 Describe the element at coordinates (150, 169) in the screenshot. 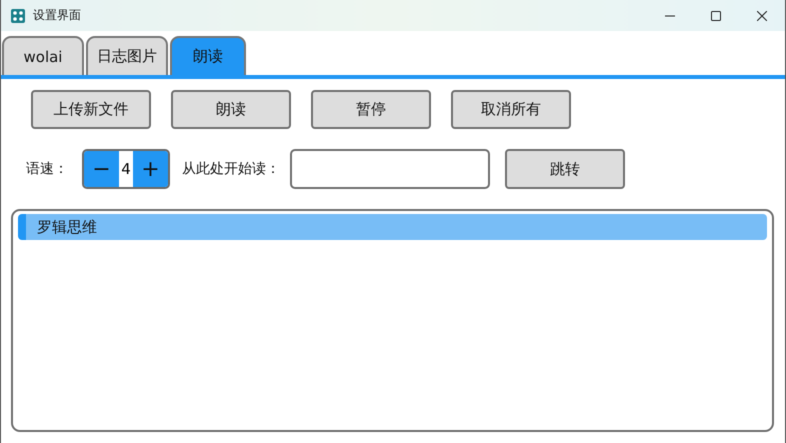

I see `increment-button: +` at that location.